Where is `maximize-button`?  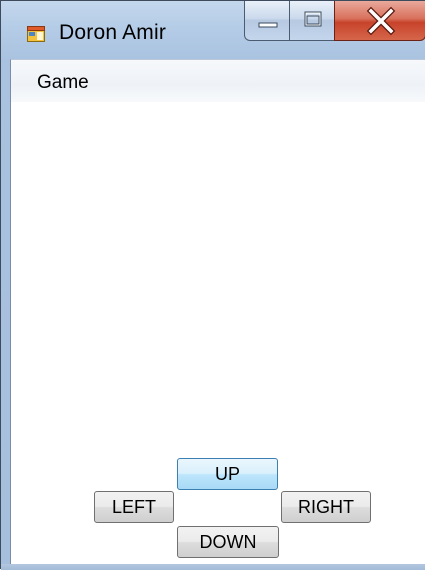 maximize-button is located at coordinates (312, 21).